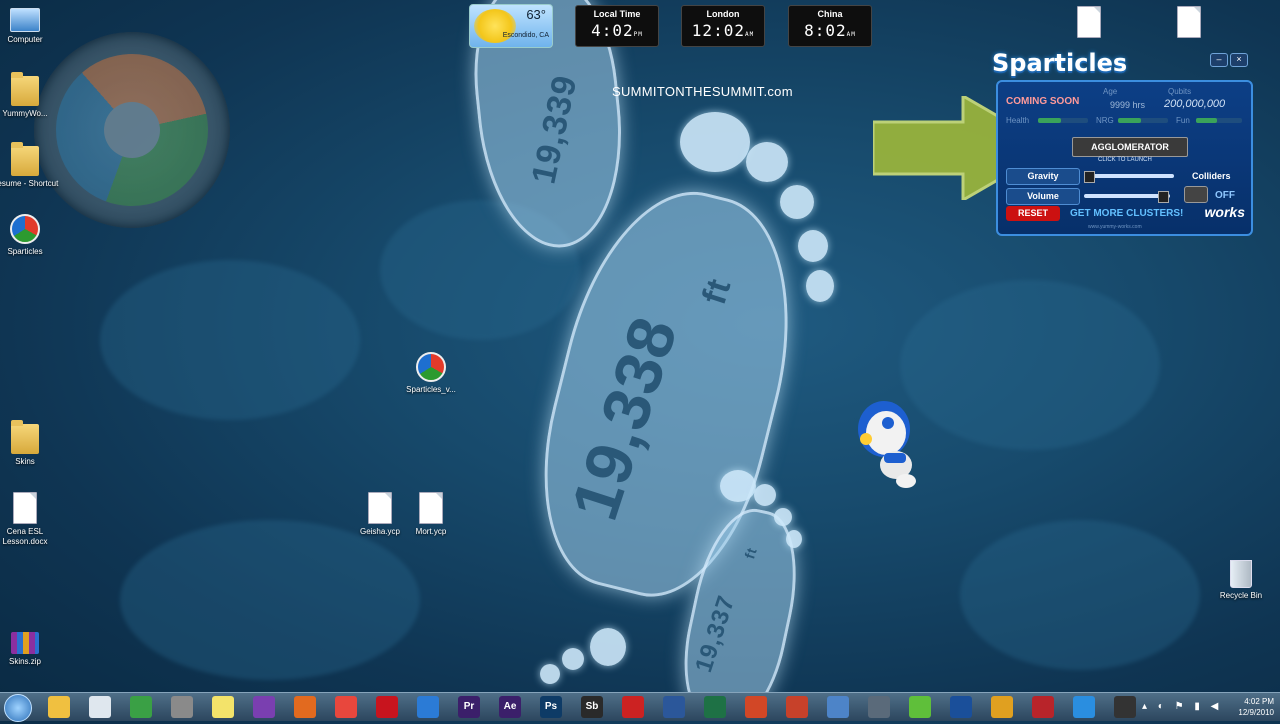  Describe the element at coordinates (25, 39) in the screenshot. I see `desktop-icon-label: Computer` at that location.